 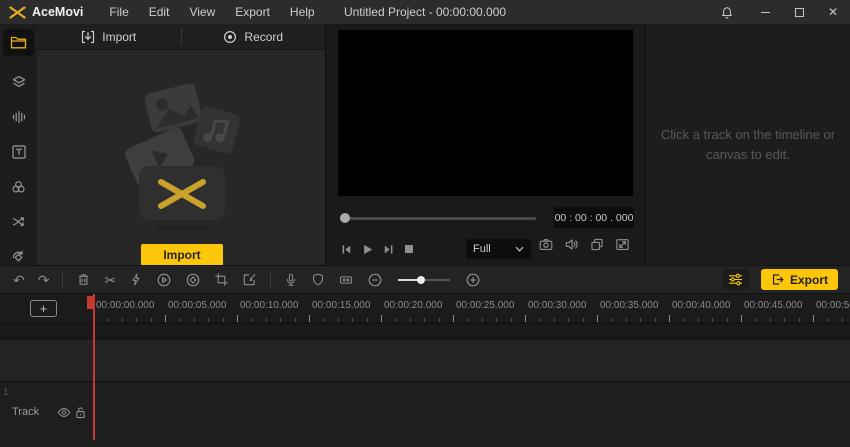 I want to click on import-tab-icon, so click(x=88, y=37).